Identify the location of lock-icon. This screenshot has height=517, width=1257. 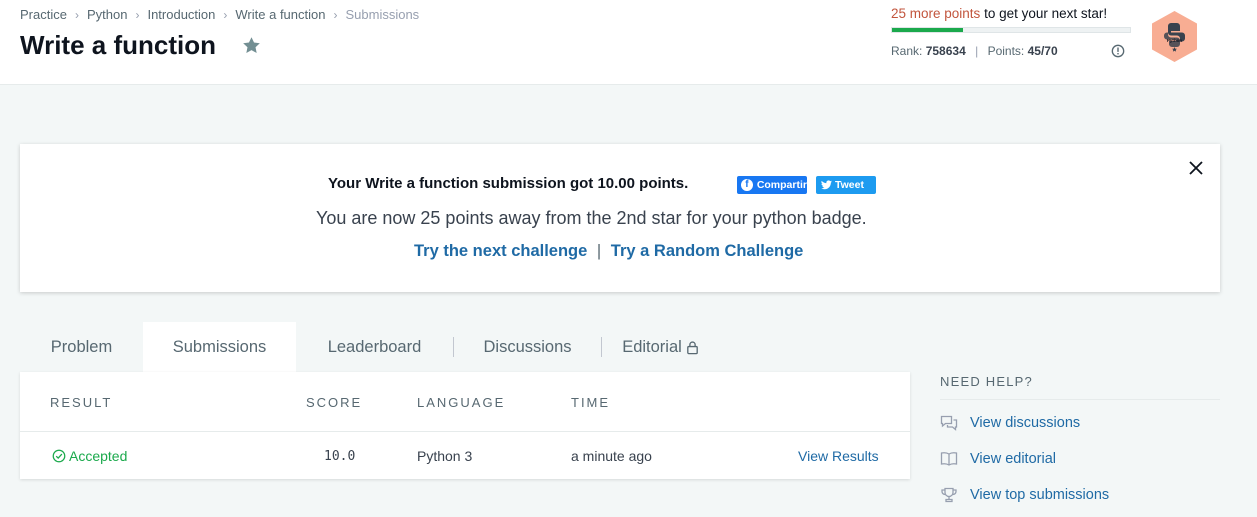
(692, 347).